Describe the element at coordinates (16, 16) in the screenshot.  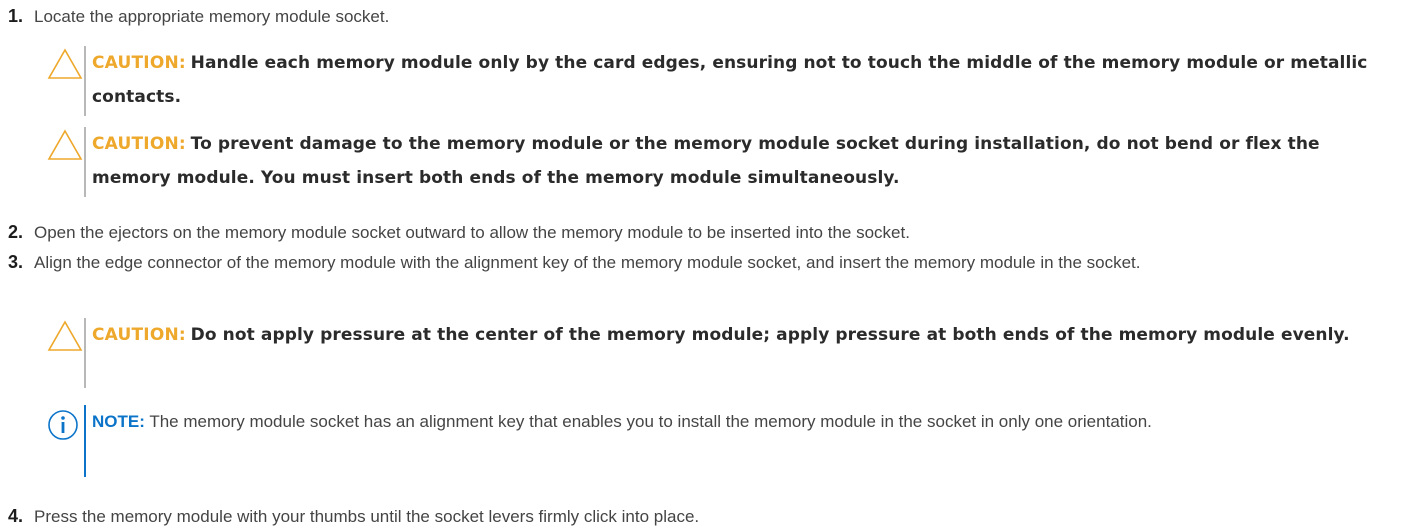
I see `step-number: 1.` at that location.